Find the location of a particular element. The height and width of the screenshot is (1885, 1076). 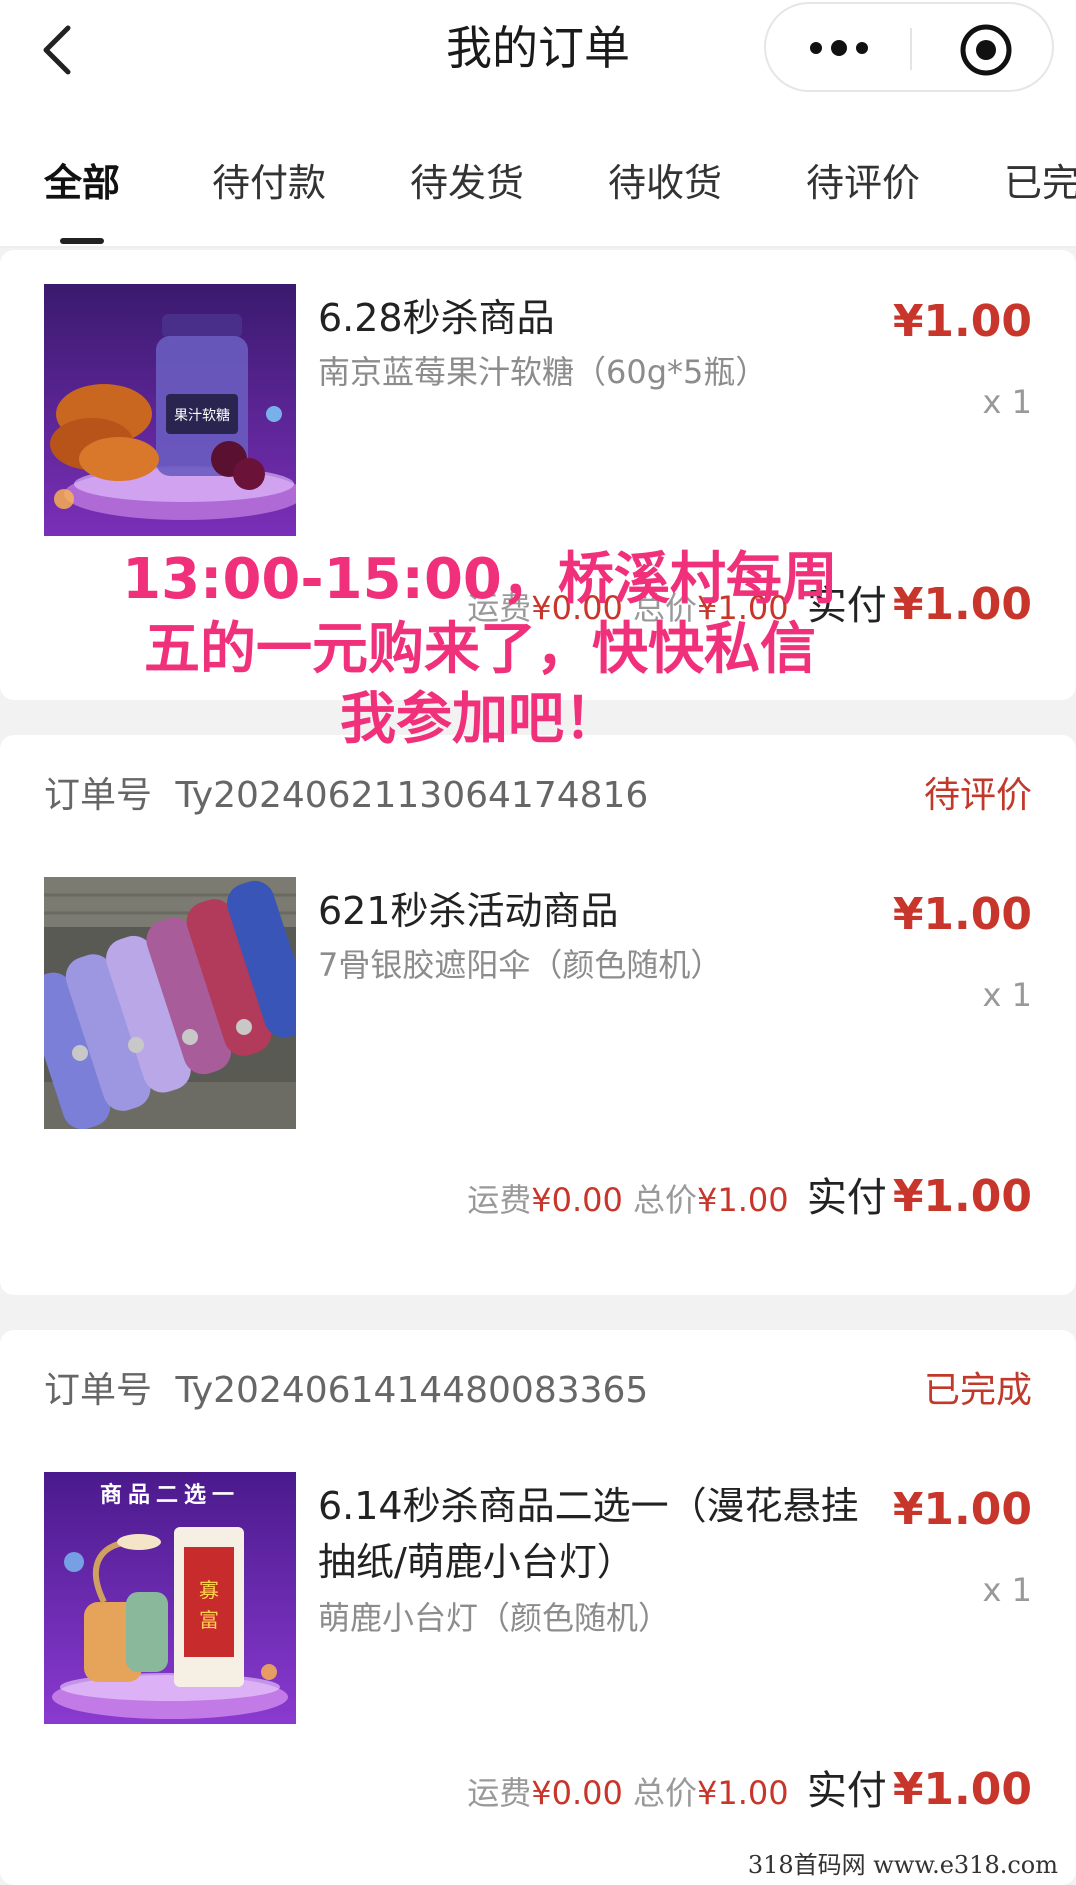

tab-pending-payment: 待付款 is located at coordinates (269, 183).